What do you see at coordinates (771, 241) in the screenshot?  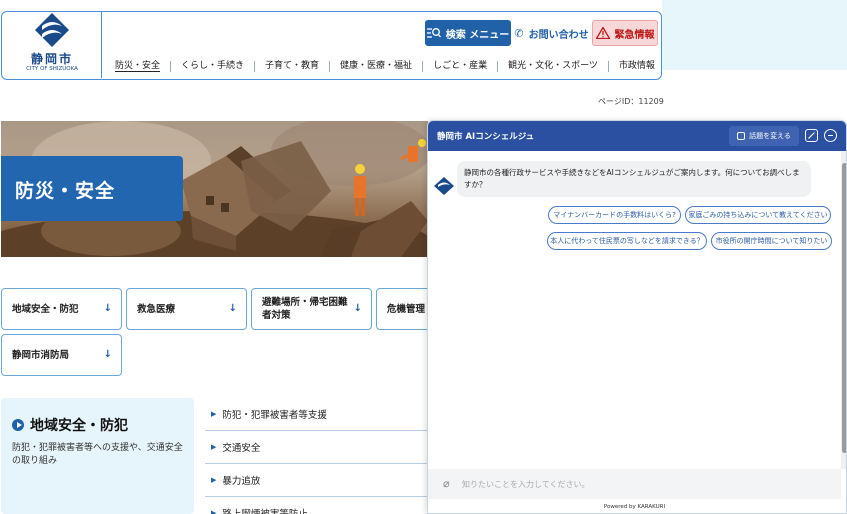 I see `suggestion-chip: 市役所の開庁時間について知りたい` at bounding box center [771, 241].